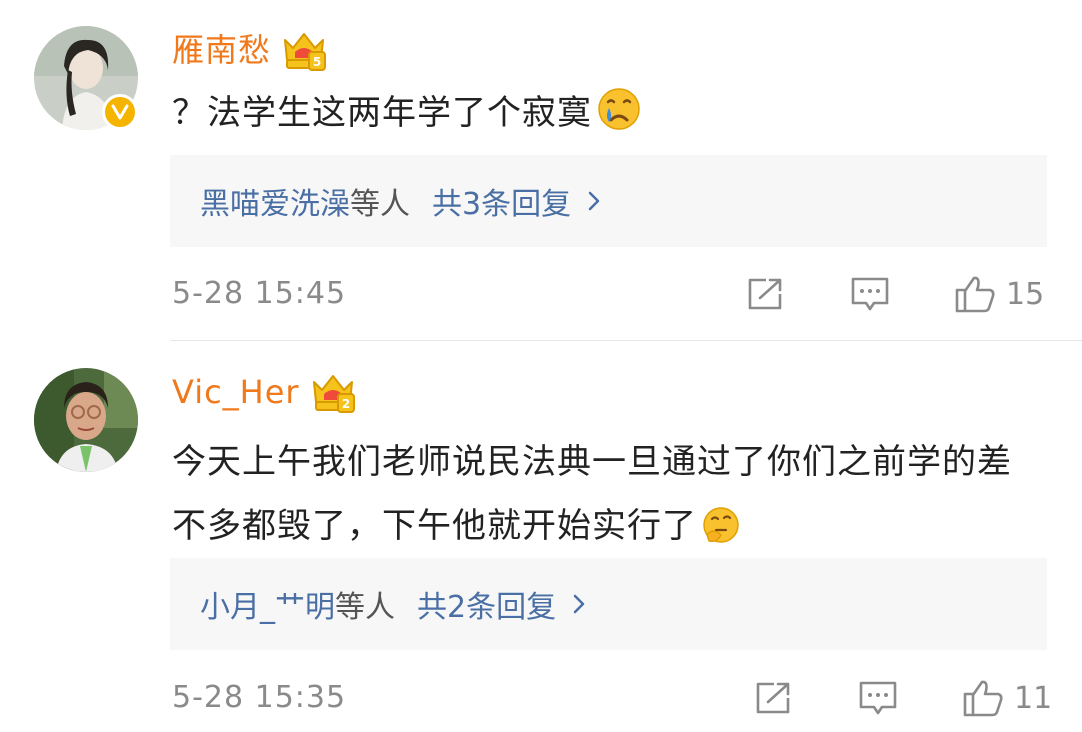 This screenshot has width=1082, height=732. I want to click on thinking-face-icon, so click(721, 534).